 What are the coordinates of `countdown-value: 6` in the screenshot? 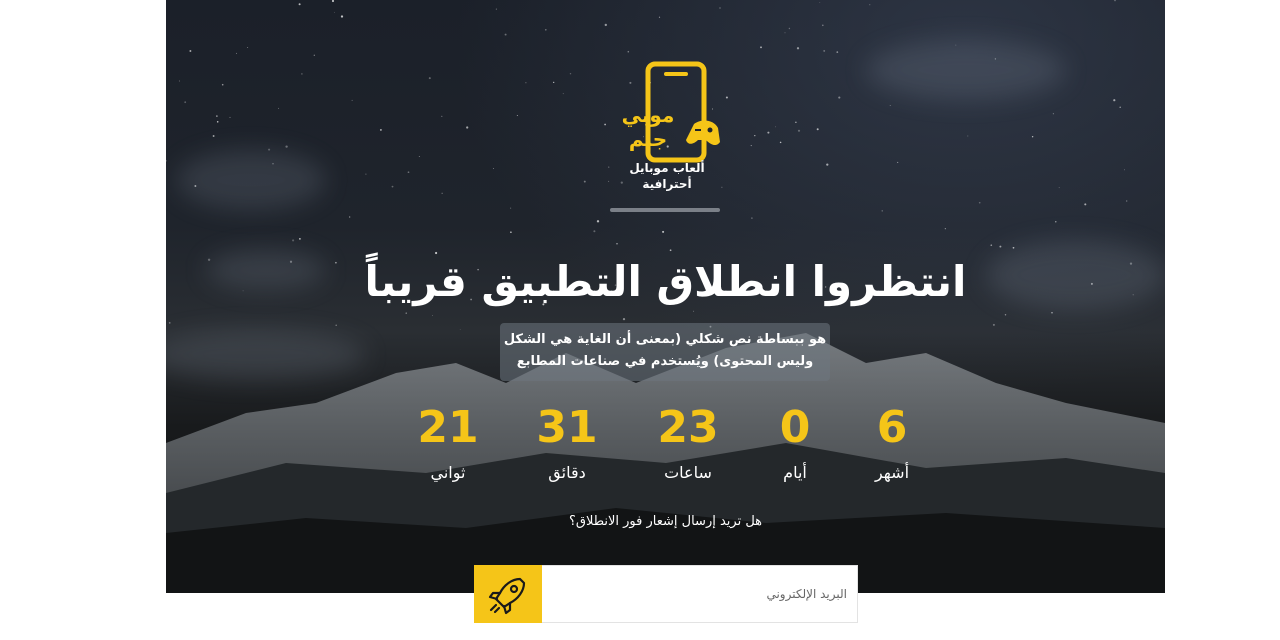 It's located at (892, 427).